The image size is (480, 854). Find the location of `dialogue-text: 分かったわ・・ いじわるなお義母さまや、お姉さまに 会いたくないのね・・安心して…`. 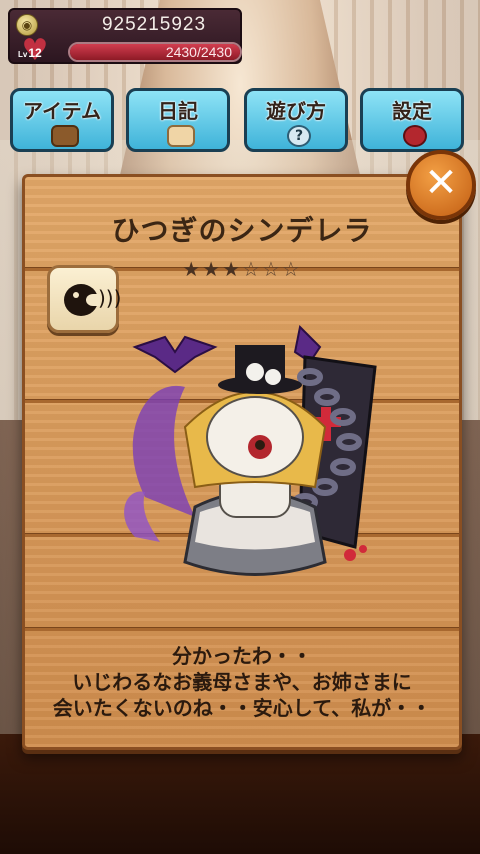

dialogue-text: 分かったわ・・ いじわるなお義母さまや、お姉さまに 会いたくないのね・・安心して… is located at coordinates (242, 682).